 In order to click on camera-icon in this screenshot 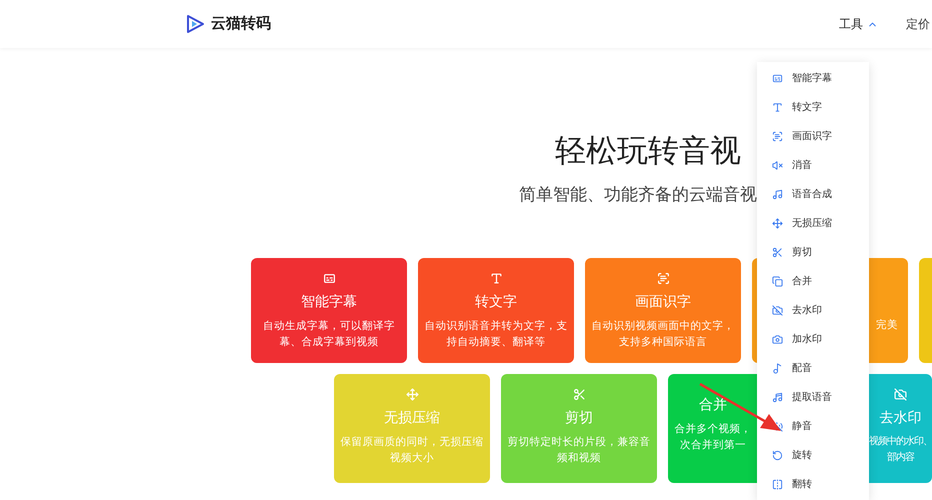, I will do `click(777, 339)`.